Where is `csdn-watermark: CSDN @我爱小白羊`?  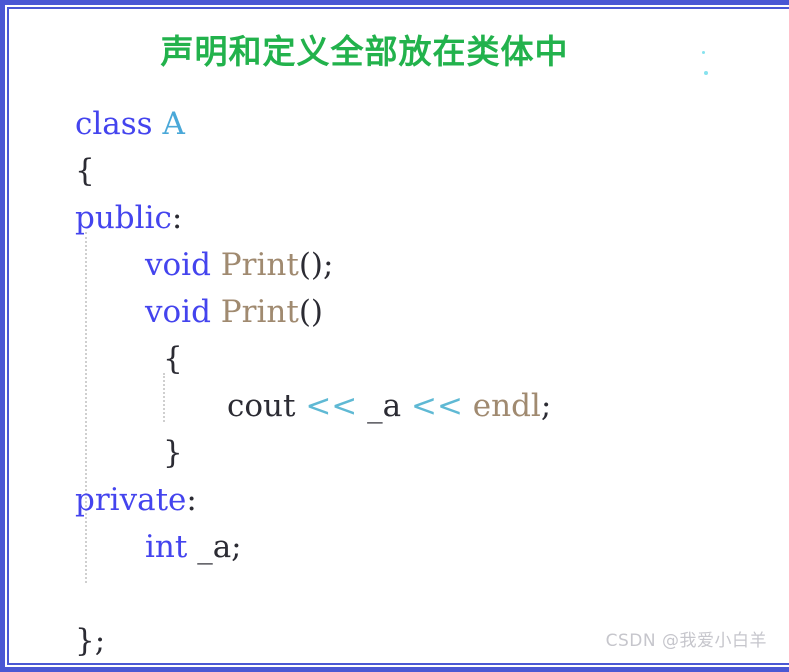
csdn-watermark: CSDN @我爱小白羊 is located at coordinates (686, 641).